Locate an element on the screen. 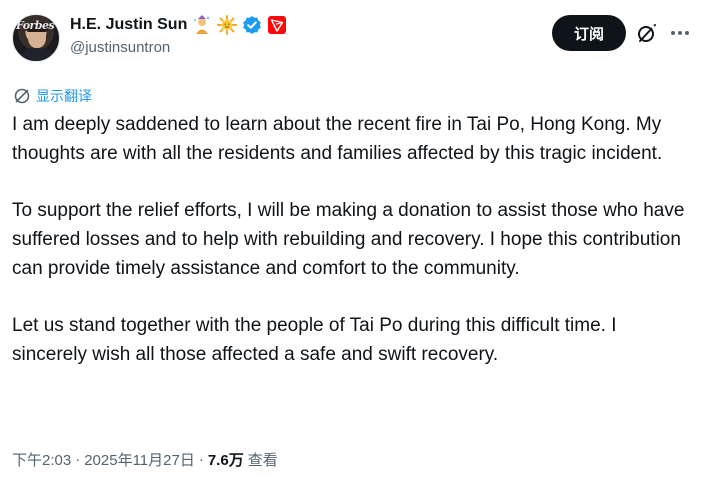 Image resolution: width=702 pixels, height=477 pixels. more-options-icon is located at coordinates (680, 33).